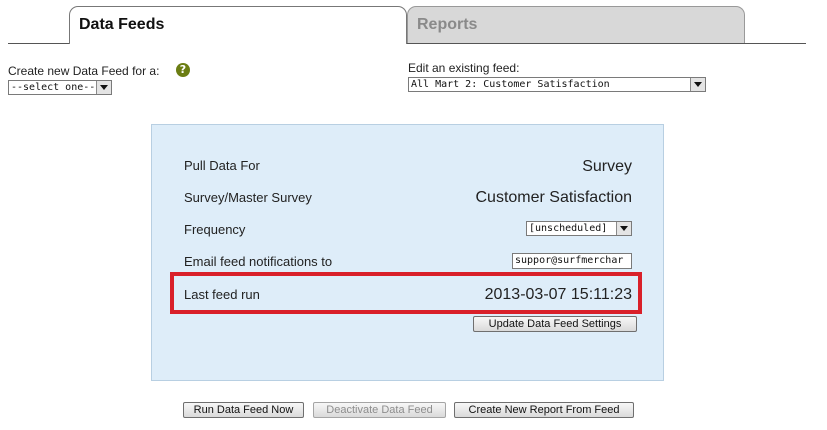 This screenshot has width=827, height=430. What do you see at coordinates (222, 165) in the screenshot?
I see `pull-data-label: Pull Data For` at bounding box center [222, 165].